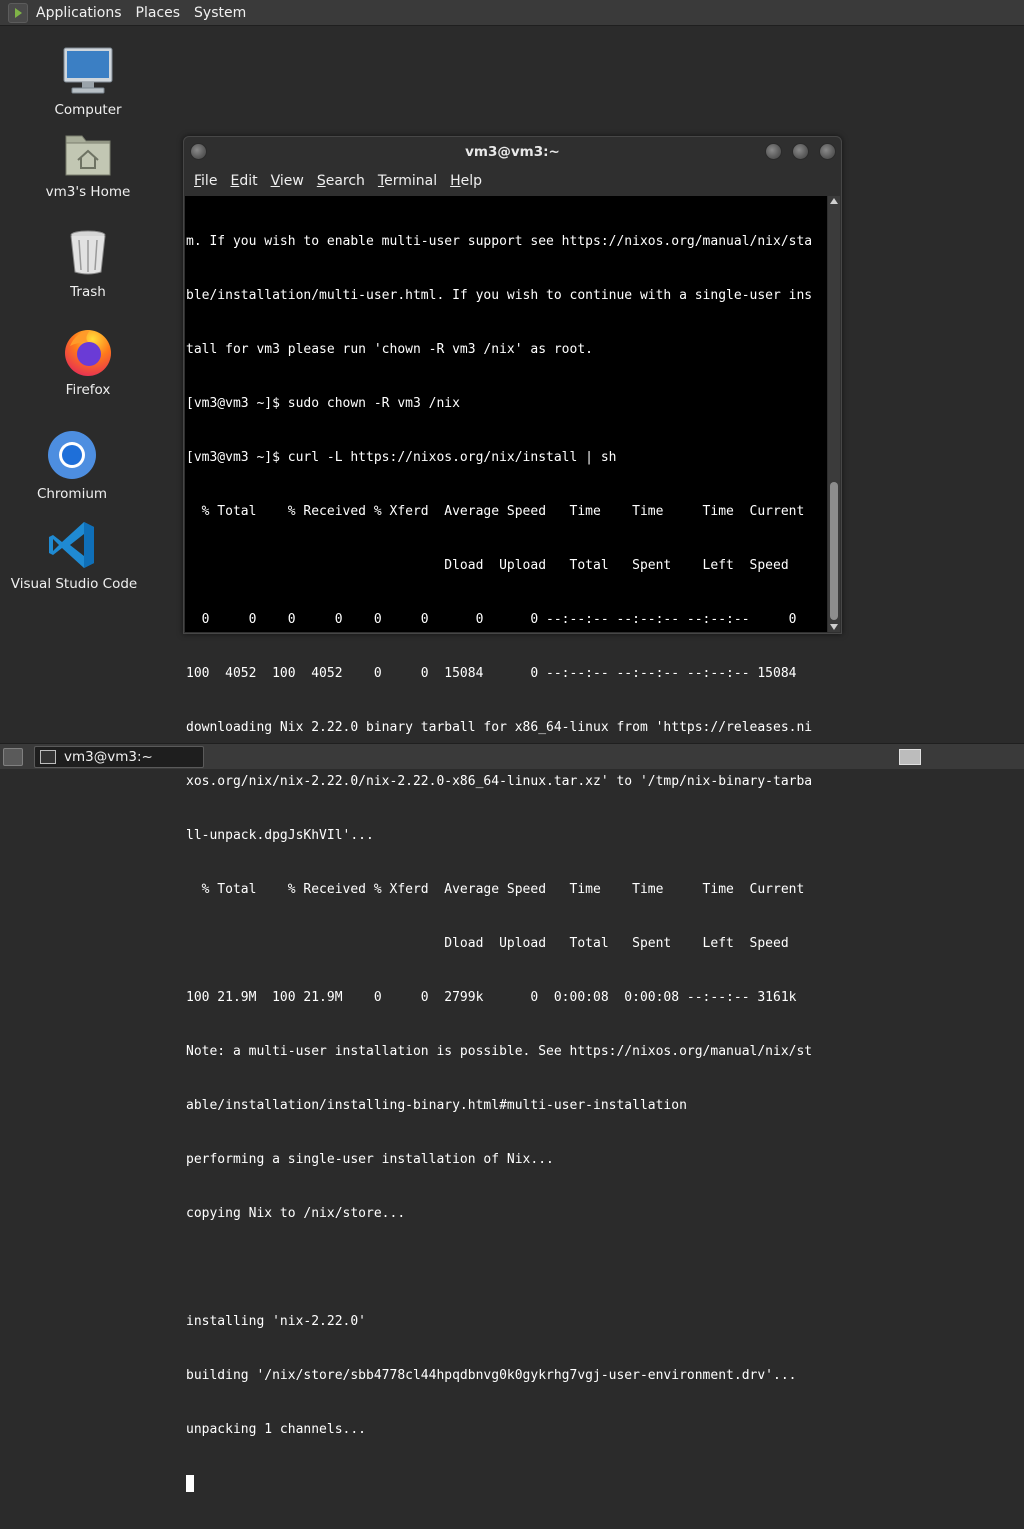  Describe the element at coordinates (800, 151) in the screenshot. I see `maximize-icon` at that location.